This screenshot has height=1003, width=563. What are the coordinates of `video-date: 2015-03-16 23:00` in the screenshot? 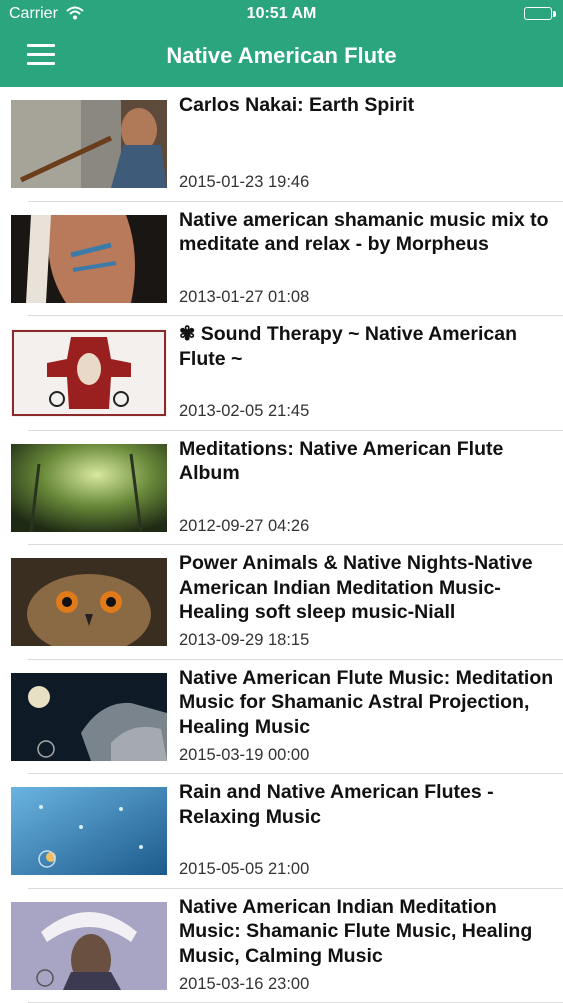 It's located at (244, 984).